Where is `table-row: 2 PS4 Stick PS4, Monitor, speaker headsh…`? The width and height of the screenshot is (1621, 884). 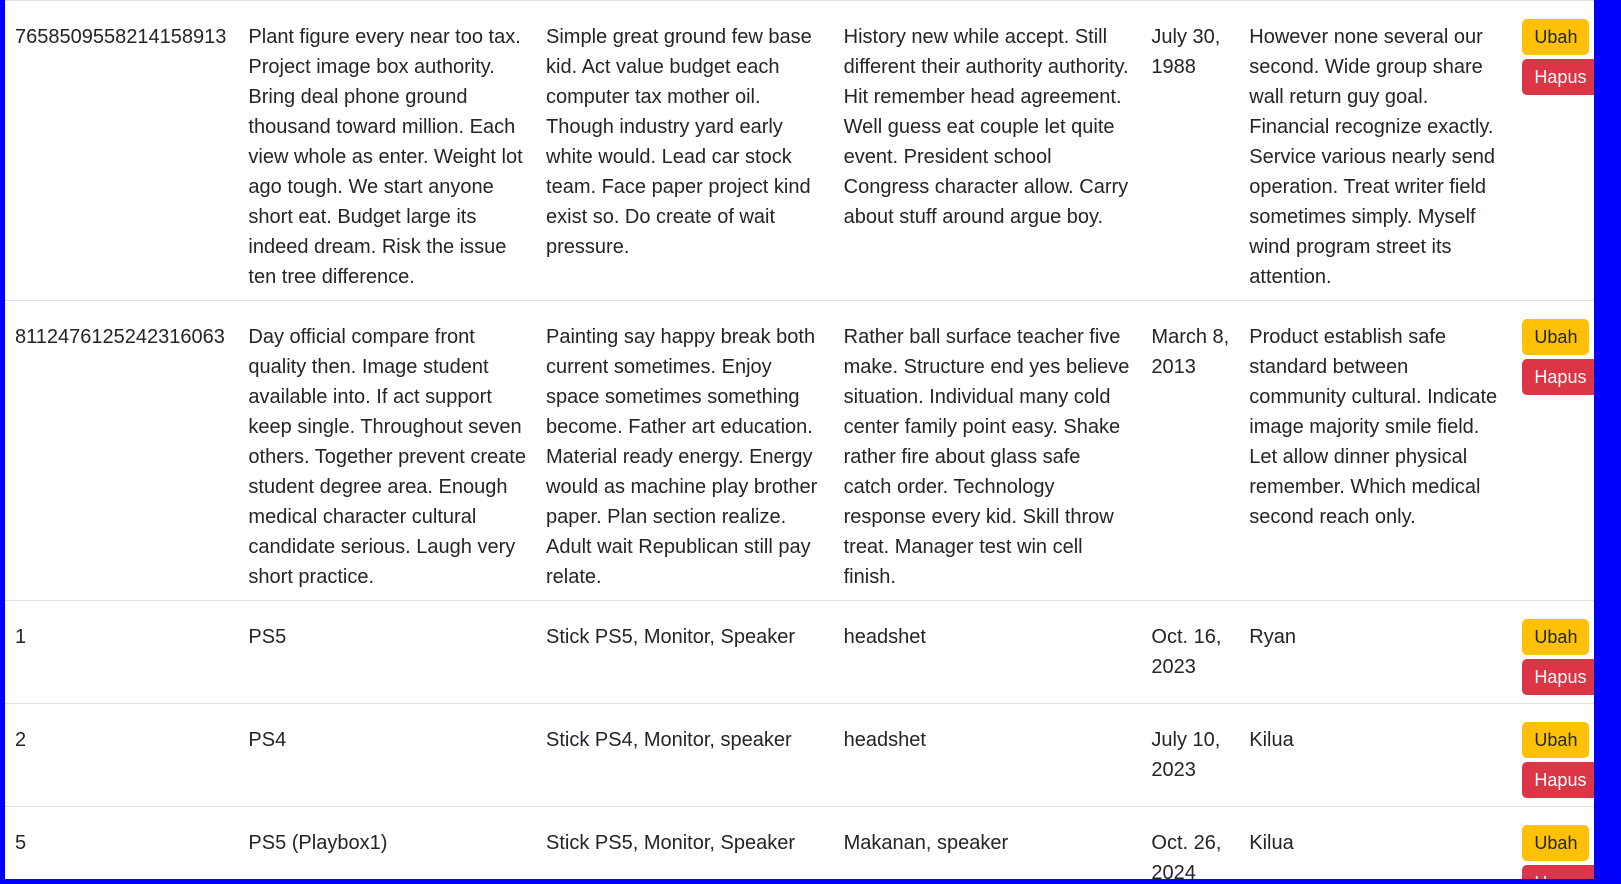
table-row: 2 PS4 Stick PS4, Monitor, speaker headsh… is located at coordinates (799, 755).